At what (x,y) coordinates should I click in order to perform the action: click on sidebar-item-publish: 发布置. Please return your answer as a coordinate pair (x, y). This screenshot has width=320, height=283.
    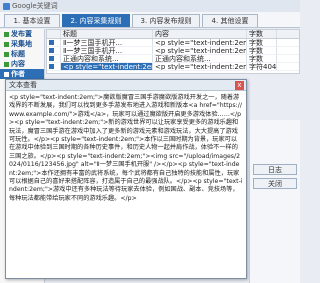
    Looking at the image, I should click on (22, 34).